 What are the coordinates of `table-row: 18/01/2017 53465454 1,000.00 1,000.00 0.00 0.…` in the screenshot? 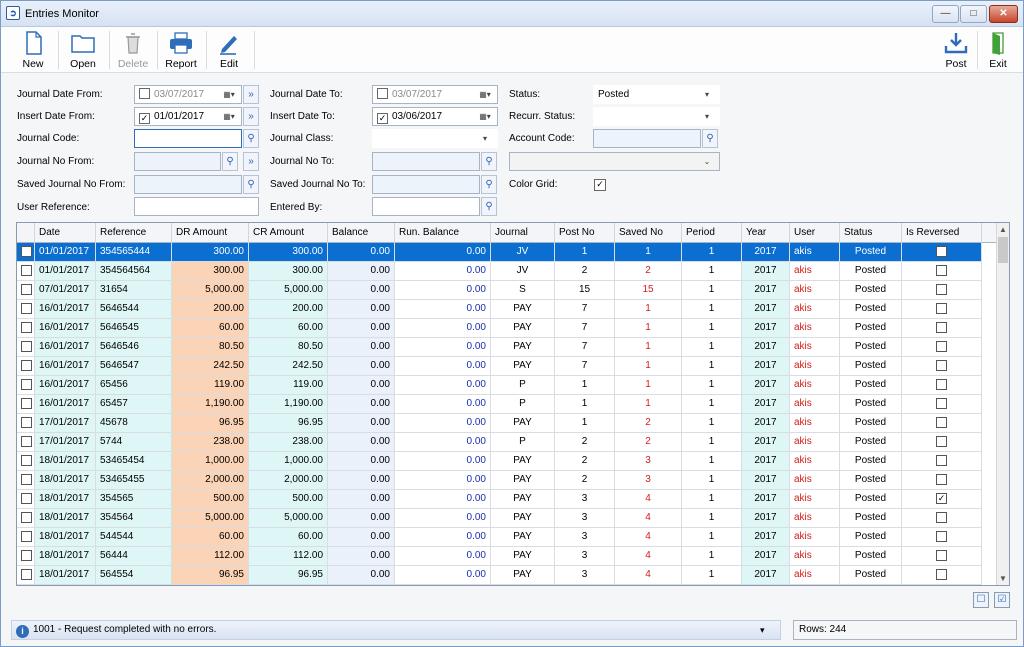 It's located at (507, 461).